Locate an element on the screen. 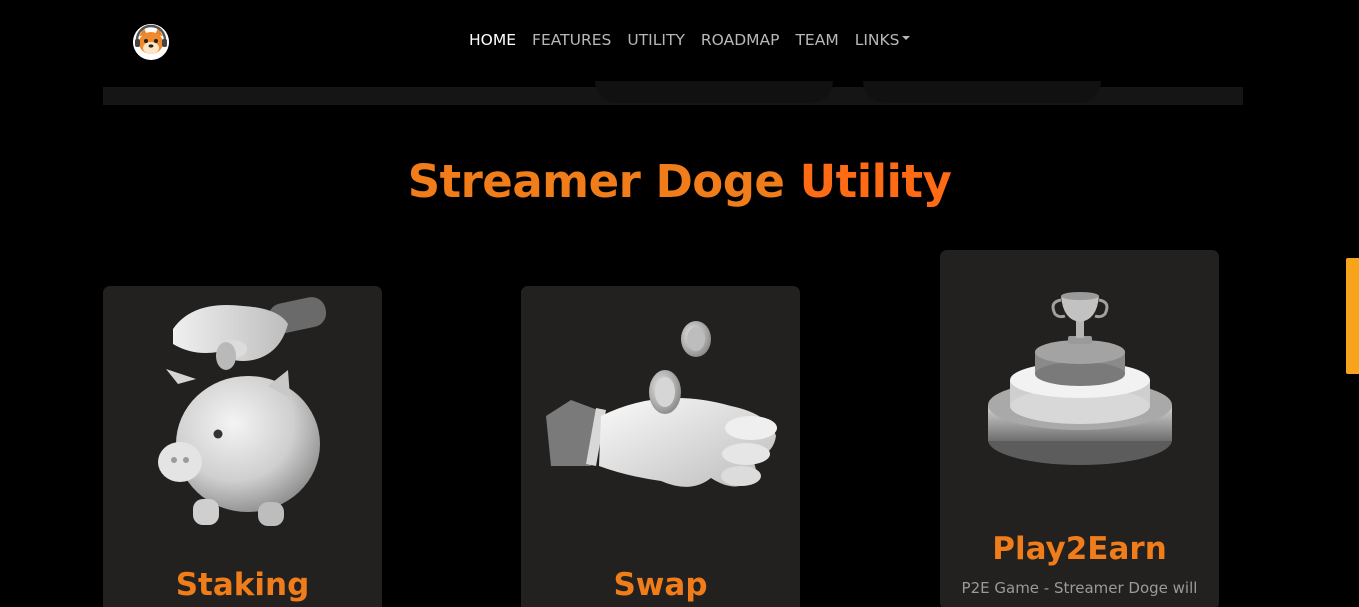  nav-links-dropdown: LINKS is located at coordinates (882, 40).